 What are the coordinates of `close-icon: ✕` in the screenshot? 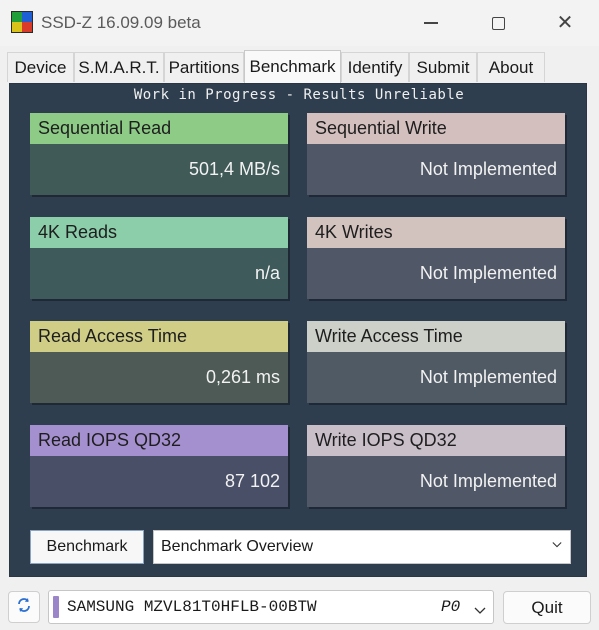 It's located at (565, 23).